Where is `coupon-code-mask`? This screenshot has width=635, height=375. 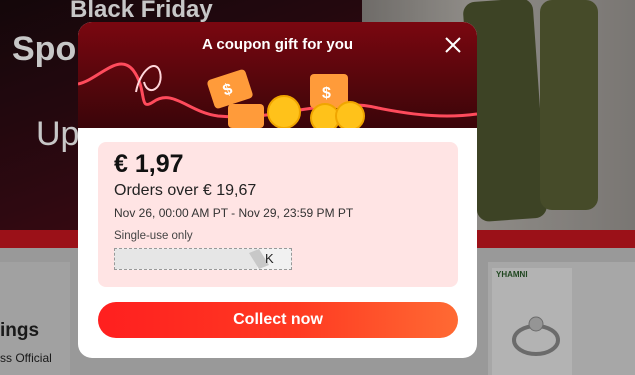 coupon-code-mask is located at coordinates (186, 259).